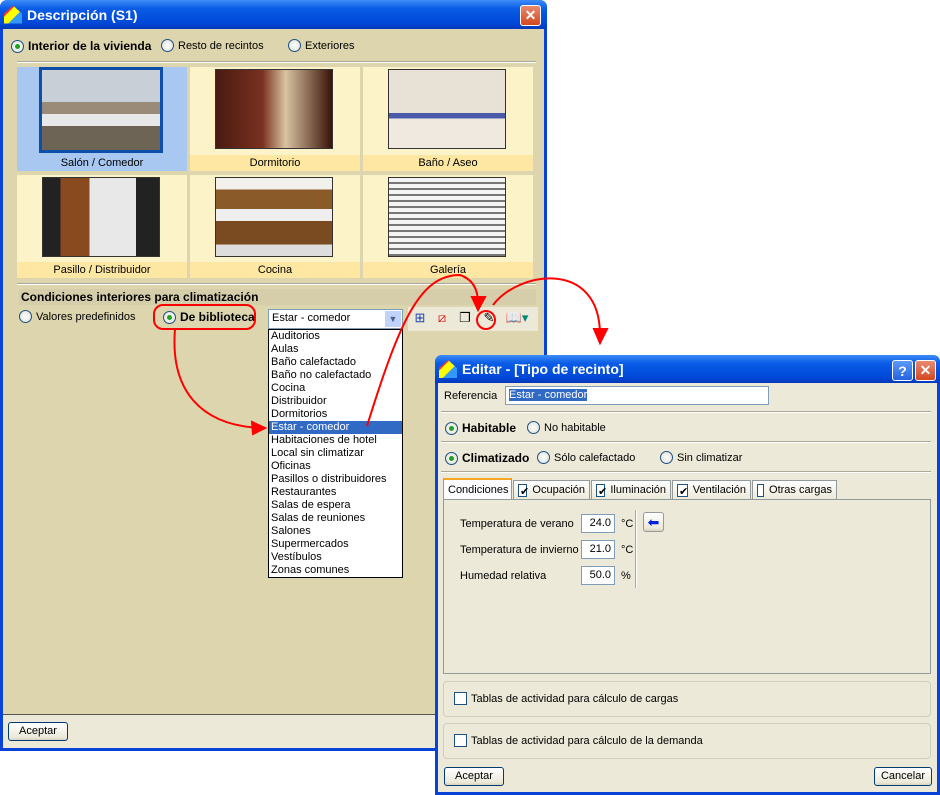 The height and width of the screenshot is (795, 940). I want to click on field-input: 50.0, so click(598, 575).